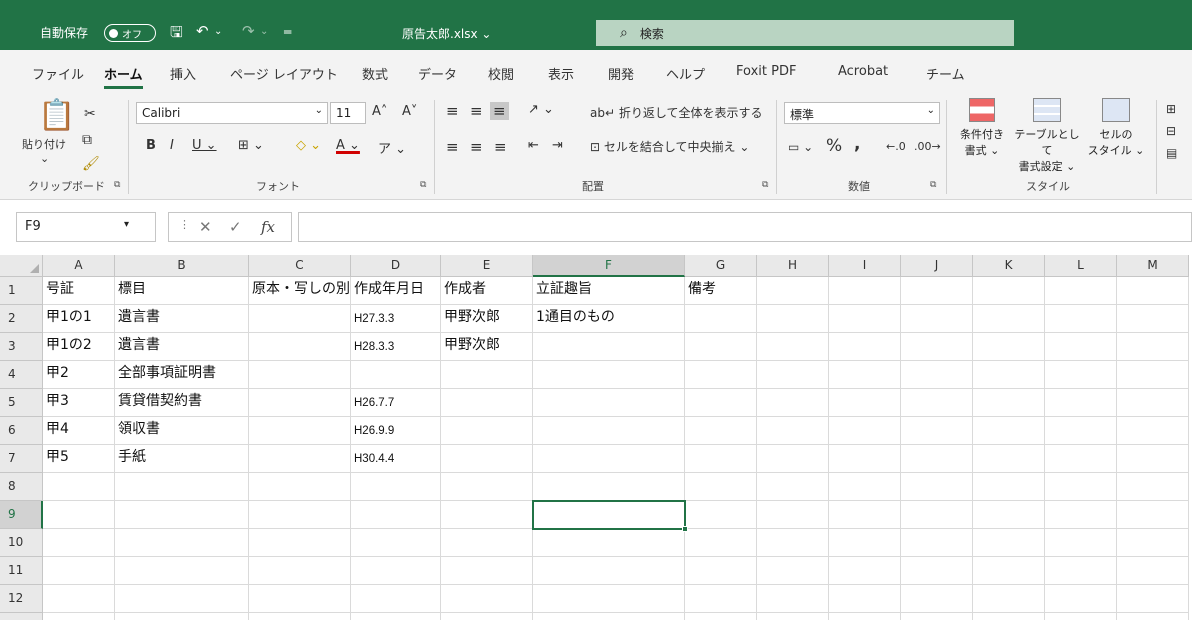 This screenshot has width=1192, height=620. Describe the element at coordinates (609, 291) in the screenshot. I see `cell-f1: 立証趣旨` at that location.